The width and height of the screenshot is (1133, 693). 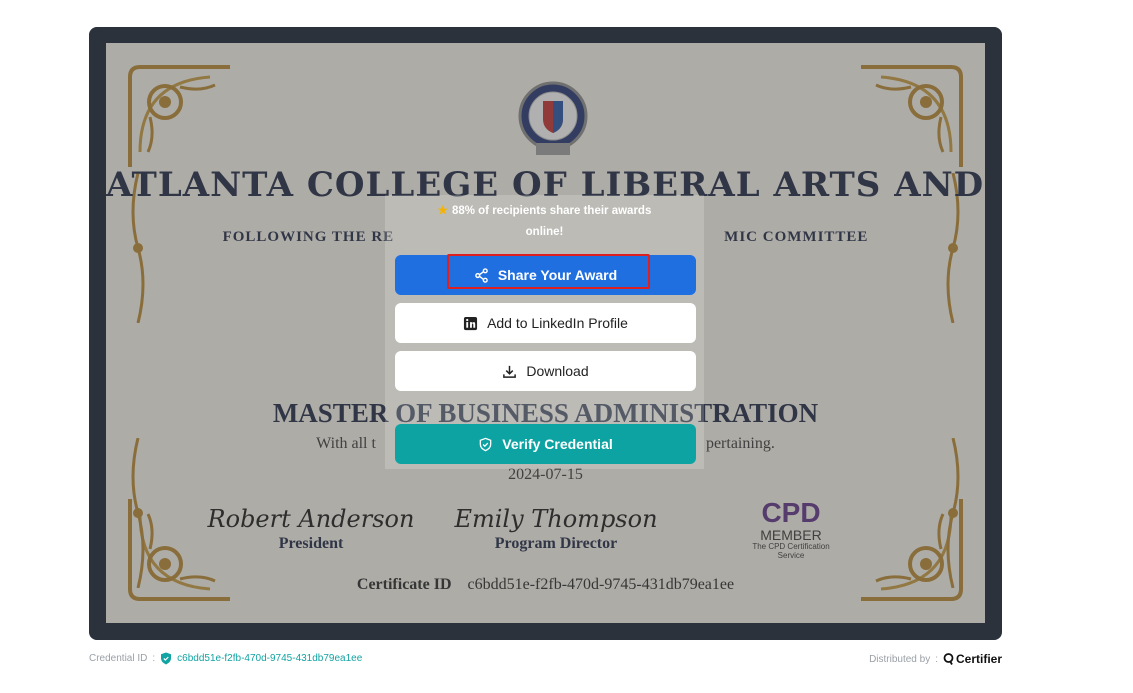 I want to click on share-stat-line1: 88% of recipients share their awards, so click(x=551, y=211).